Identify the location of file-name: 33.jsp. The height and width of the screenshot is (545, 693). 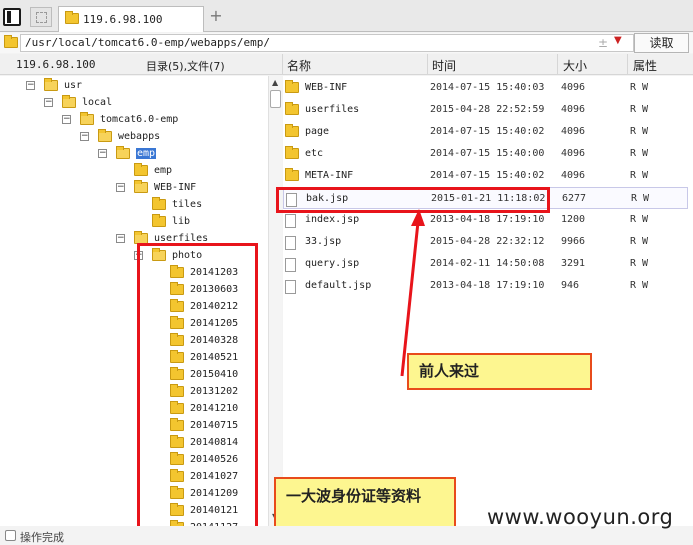
(323, 241).